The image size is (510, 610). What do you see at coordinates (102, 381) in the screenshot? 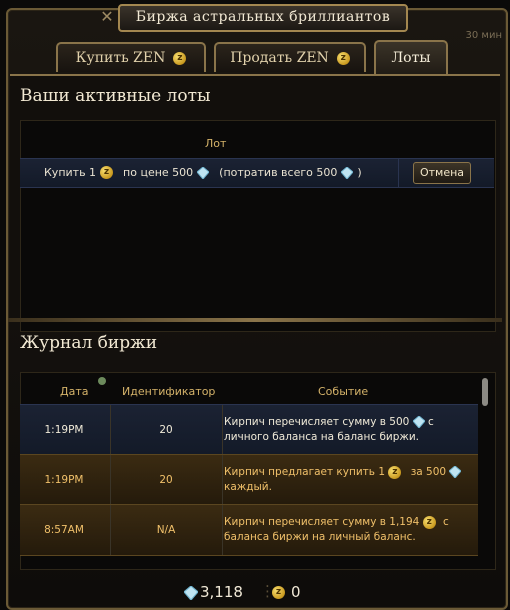
I see `sort-indicator-icon` at bounding box center [102, 381].